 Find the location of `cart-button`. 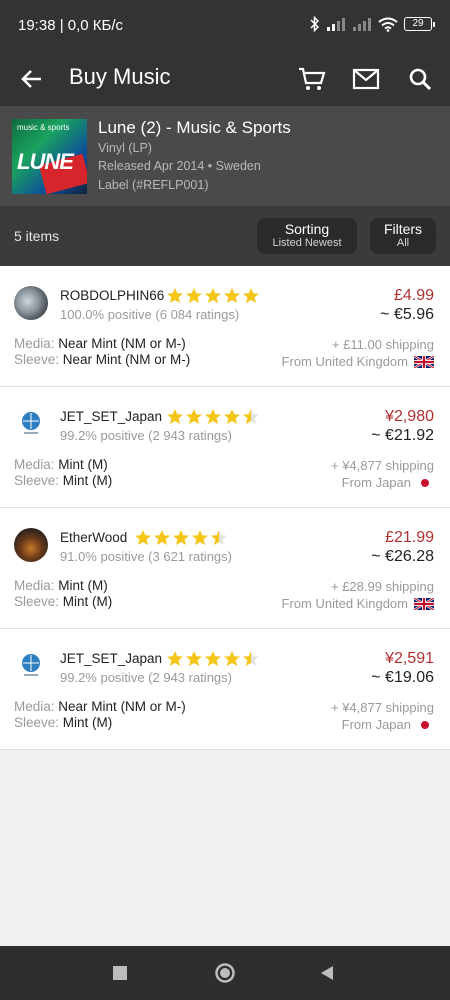

cart-button is located at coordinates (312, 79).